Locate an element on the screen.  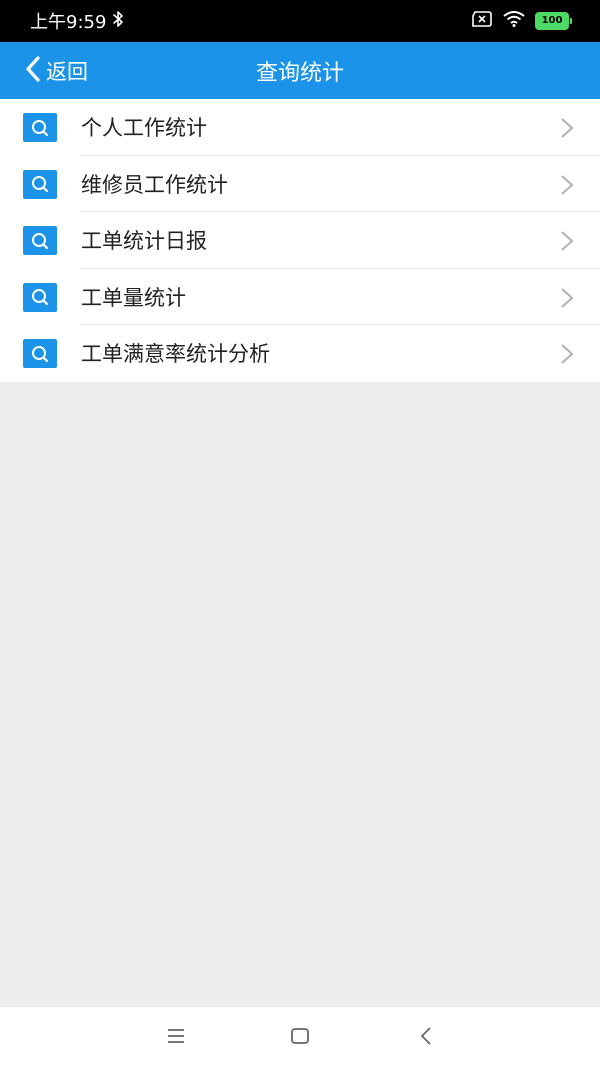
menu-icon is located at coordinates (176, 1038).